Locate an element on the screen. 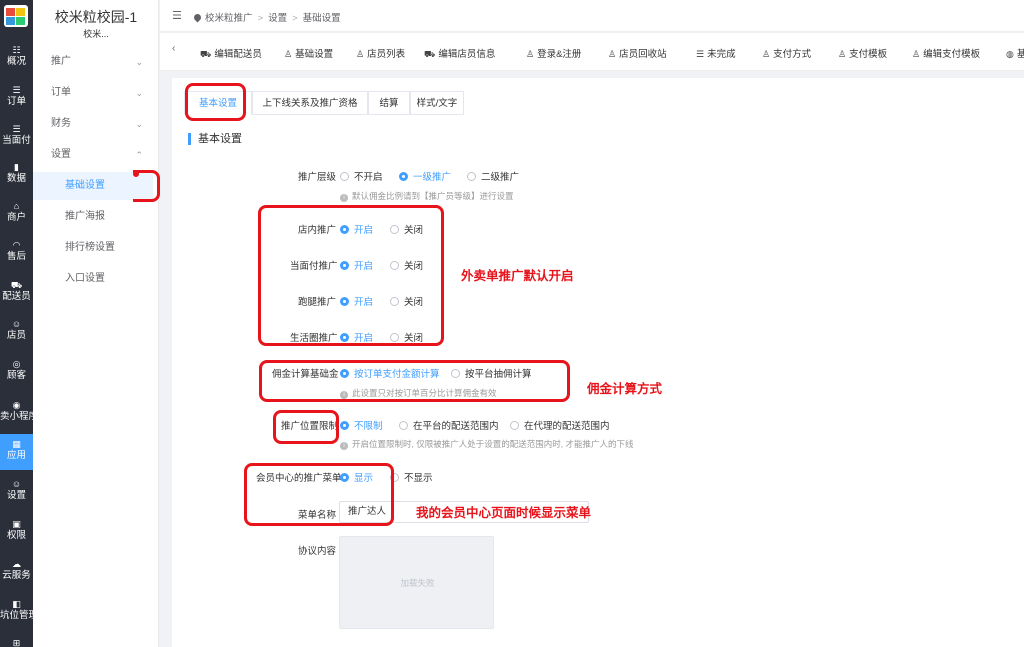  tab-payment-methods: ♙ 支付方式 is located at coordinates (786, 53).